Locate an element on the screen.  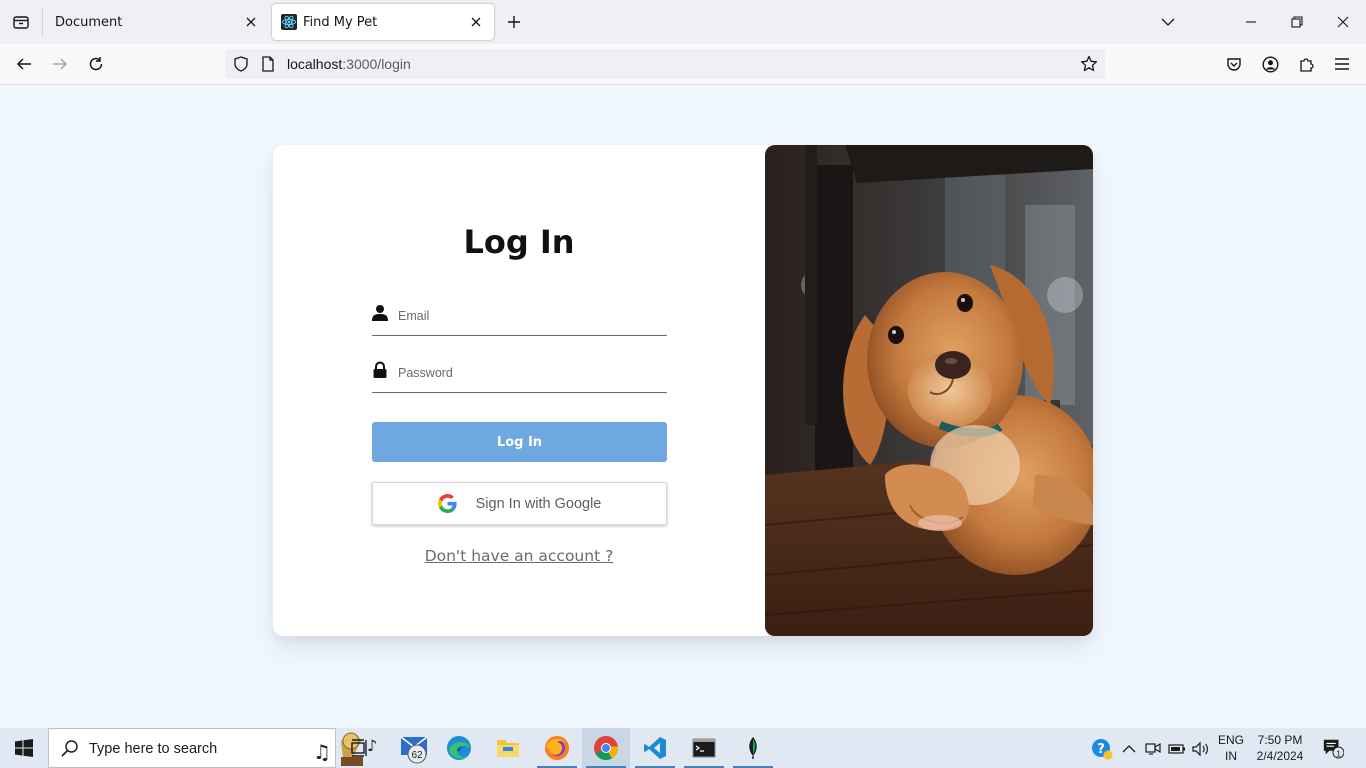
chrome-icon is located at coordinates (606, 748).